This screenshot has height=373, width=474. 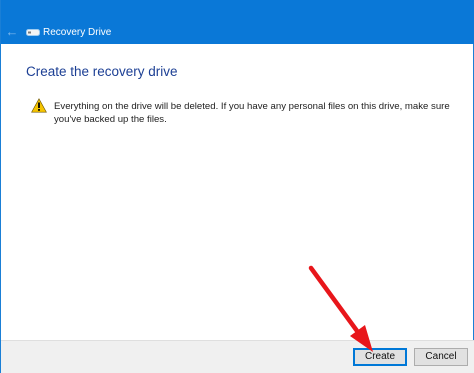 I want to click on page-title: Create the recovery drive, so click(x=102, y=71).